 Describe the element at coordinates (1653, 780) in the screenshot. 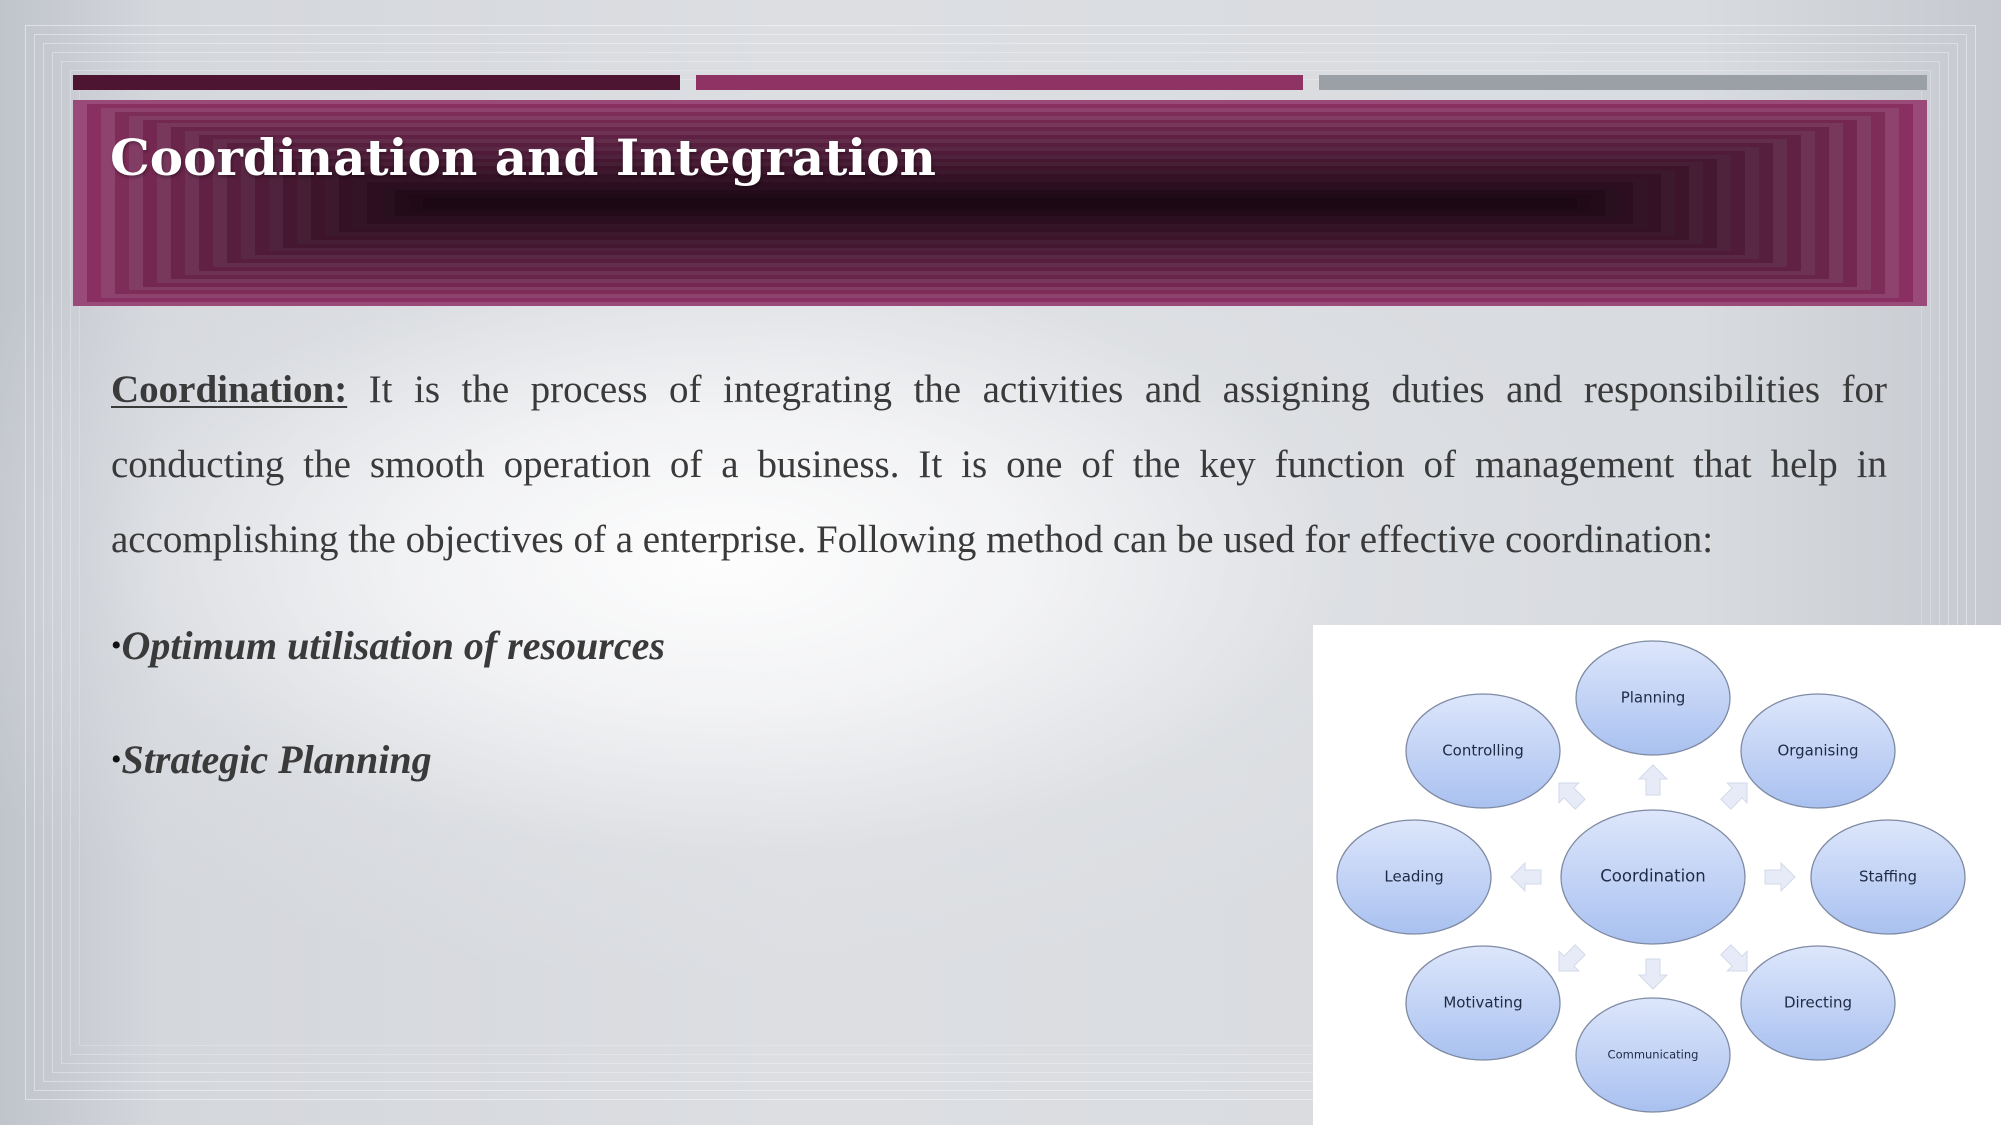

I see `arrow-up-icon` at that location.